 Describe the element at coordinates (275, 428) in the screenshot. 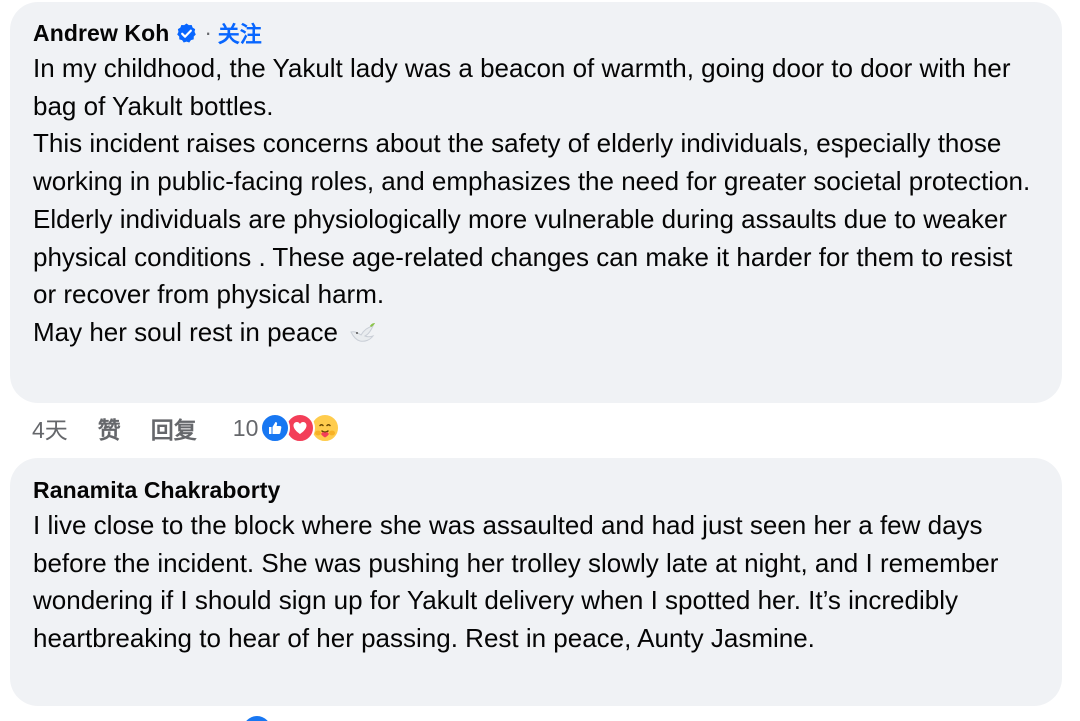

I see `like-reaction-icon` at that location.